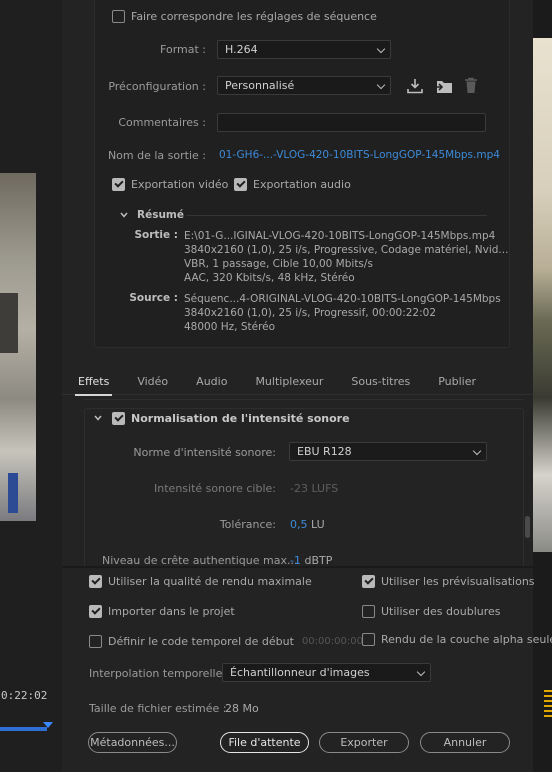 This screenshot has height=772, width=552. What do you see at coordinates (152, 381) in the screenshot?
I see `tab-video: Vidéo` at bounding box center [152, 381].